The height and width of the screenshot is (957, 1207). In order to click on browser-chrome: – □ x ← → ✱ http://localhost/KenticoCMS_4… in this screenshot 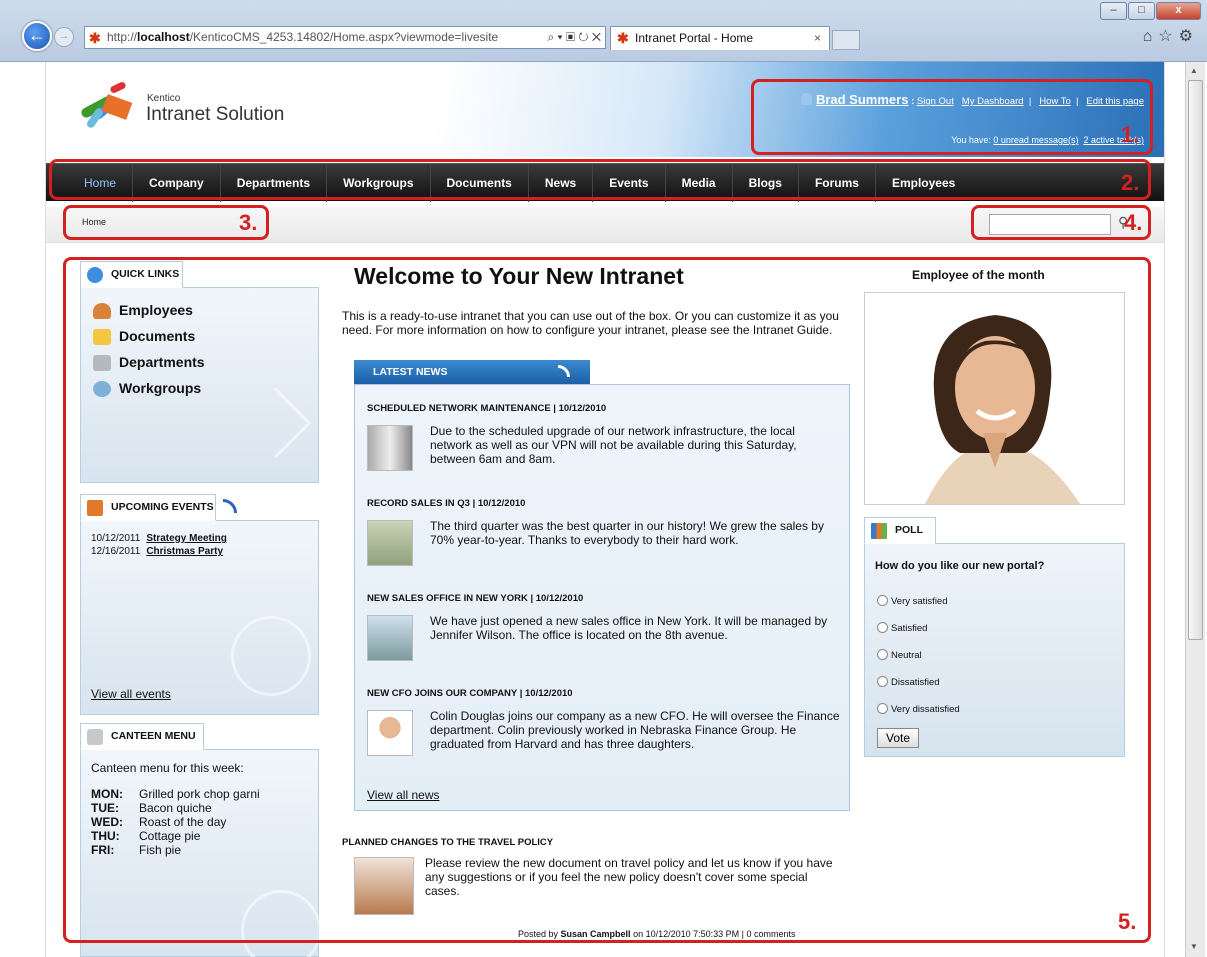, I will do `click(603, 31)`.